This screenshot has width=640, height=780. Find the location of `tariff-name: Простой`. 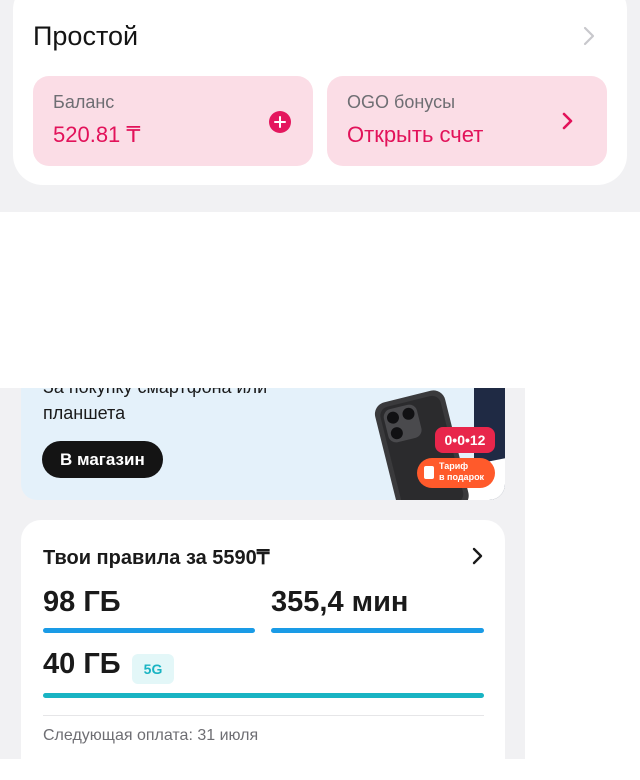

tariff-name: Простой is located at coordinates (86, 36).